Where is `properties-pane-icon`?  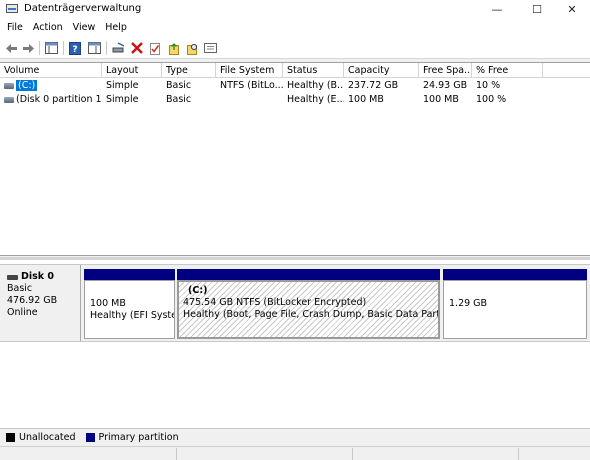 properties-pane-icon is located at coordinates (94, 48).